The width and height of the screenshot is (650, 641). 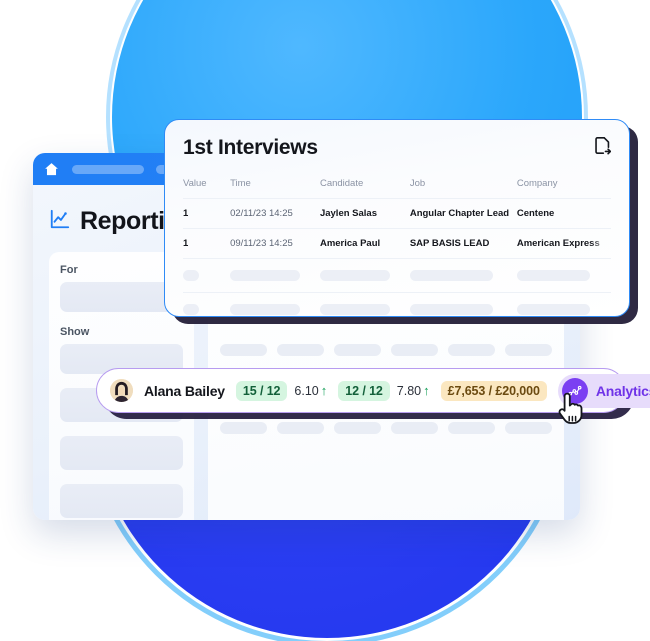 What do you see at coordinates (365, 188) in the screenshot?
I see `column-header-candidate: Candidate` at bounding box center [365, 188].